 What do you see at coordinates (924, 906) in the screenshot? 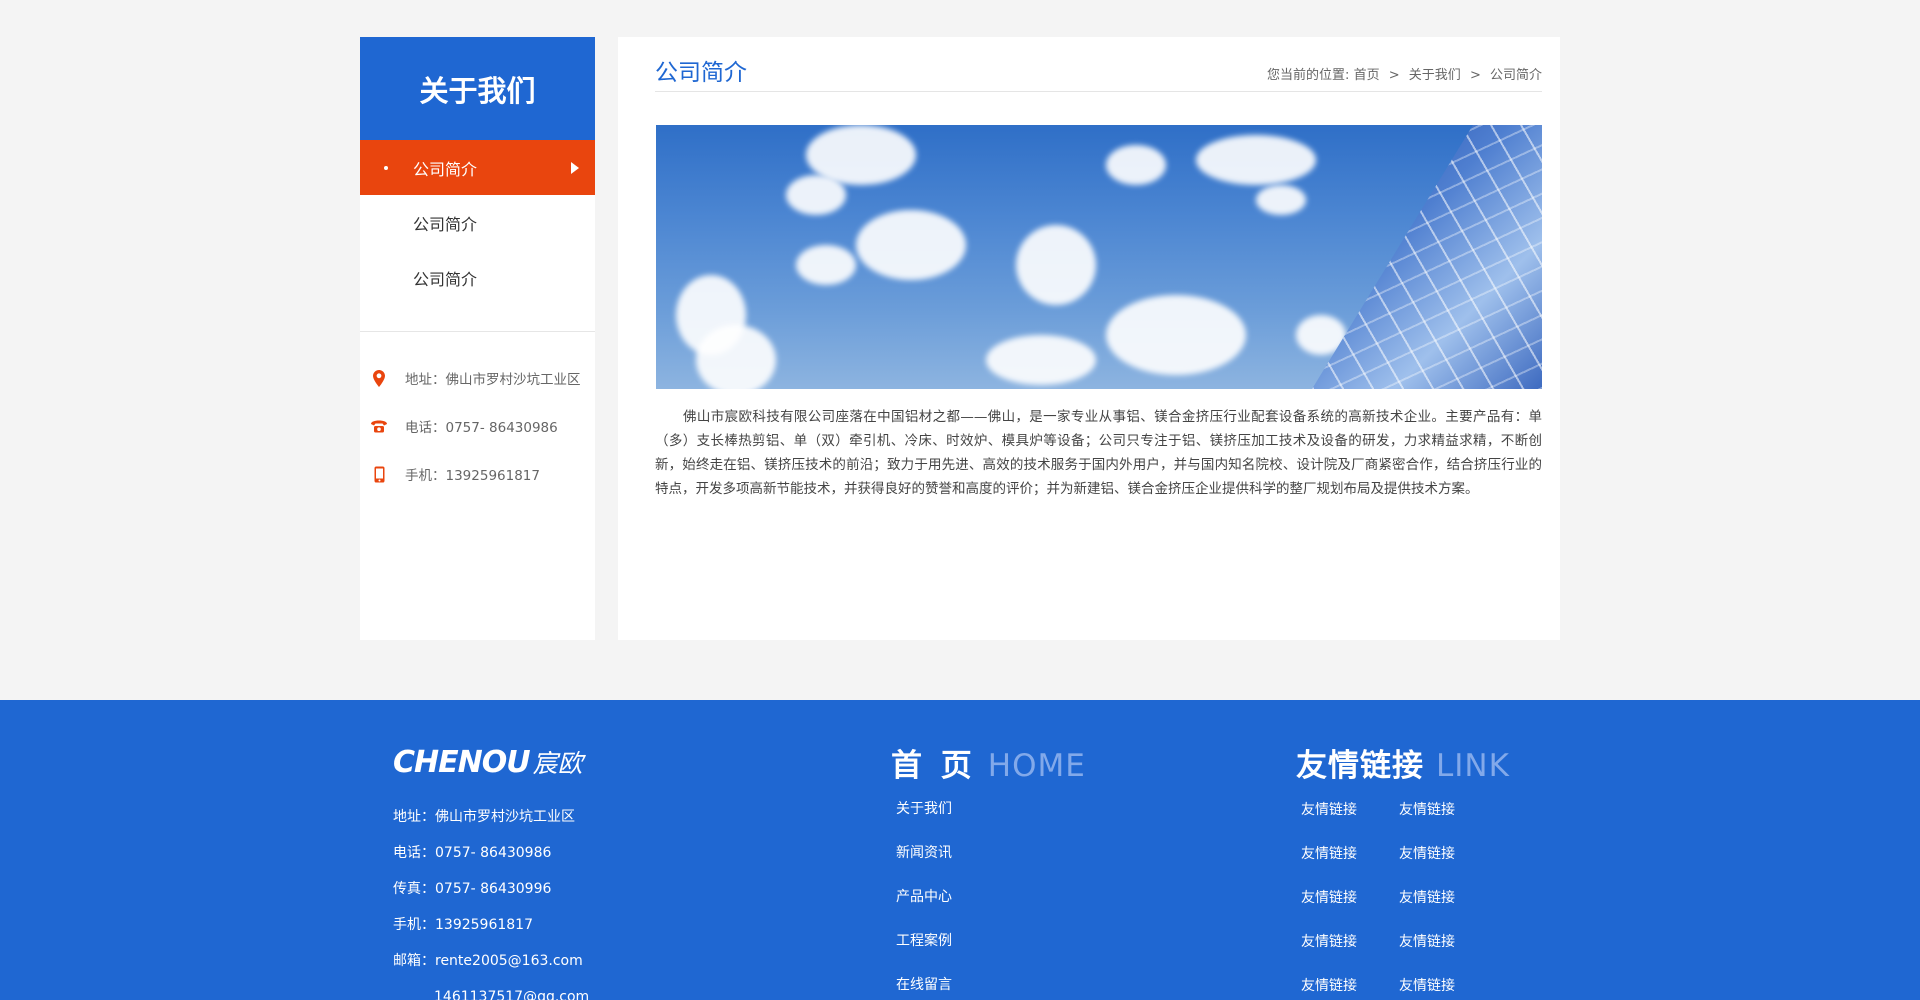
I see `footer-nav-products: 产品中心` at bounding box center [924, 906].